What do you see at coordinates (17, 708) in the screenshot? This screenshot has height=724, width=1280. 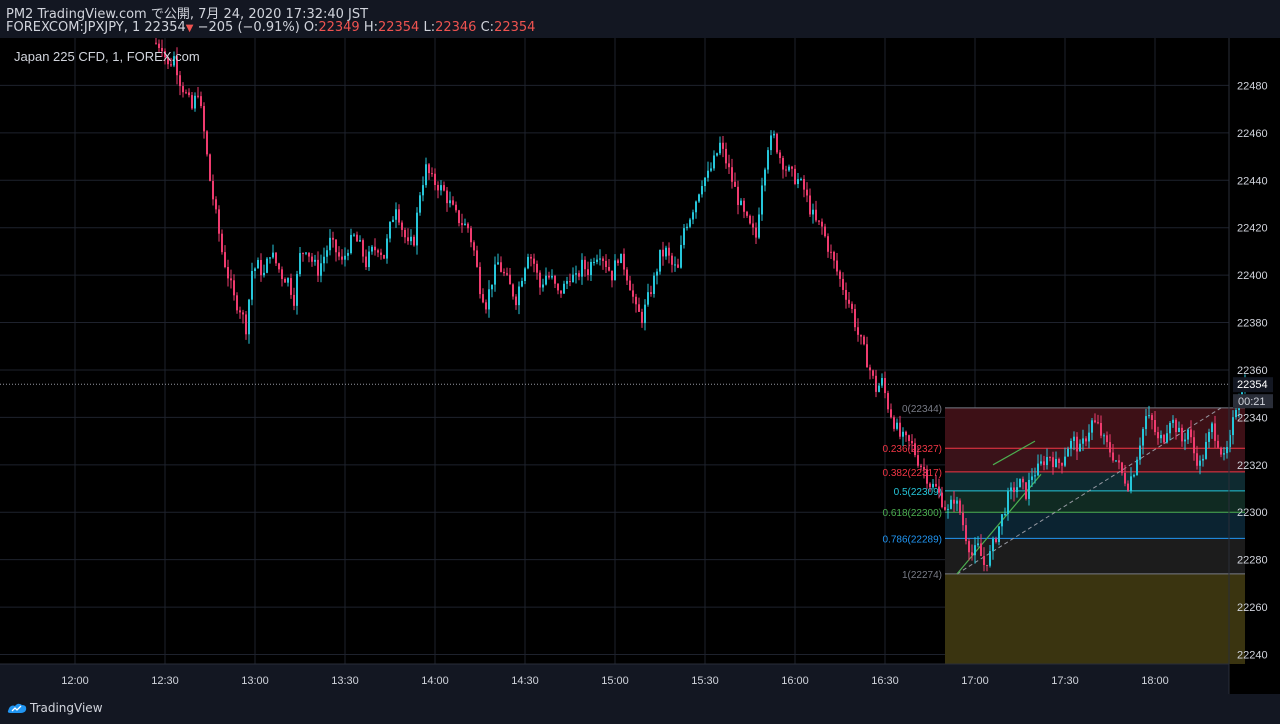 I see `tradingview-logo-icon` at bounding box center [17, 708].